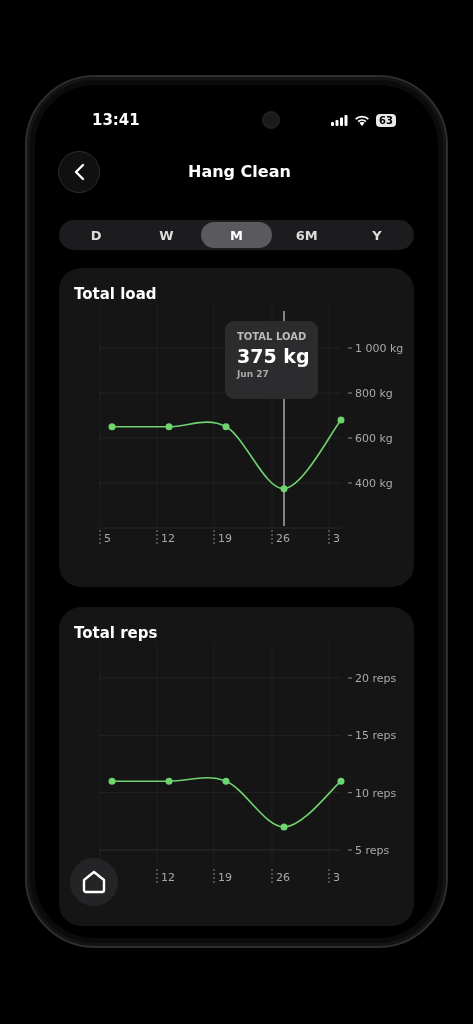  Describe the element at coordinates (386, 120) in the screenshot. I see `battery-level: 63` at that location.